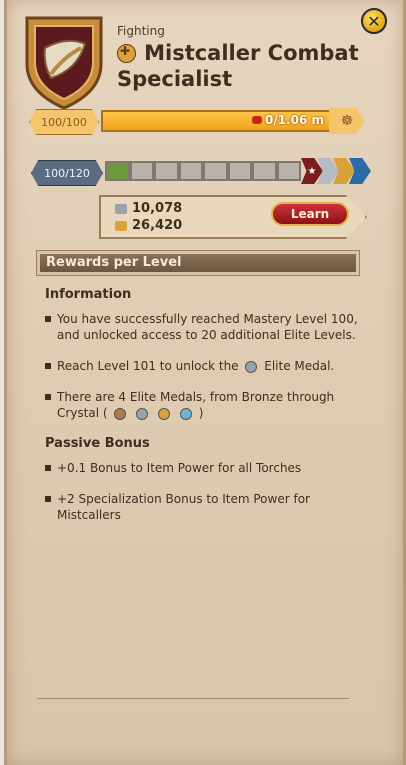 This screenshot has height=765, width=406. I want to click on passive-heading: Passive Bonus, so click(97, 443).